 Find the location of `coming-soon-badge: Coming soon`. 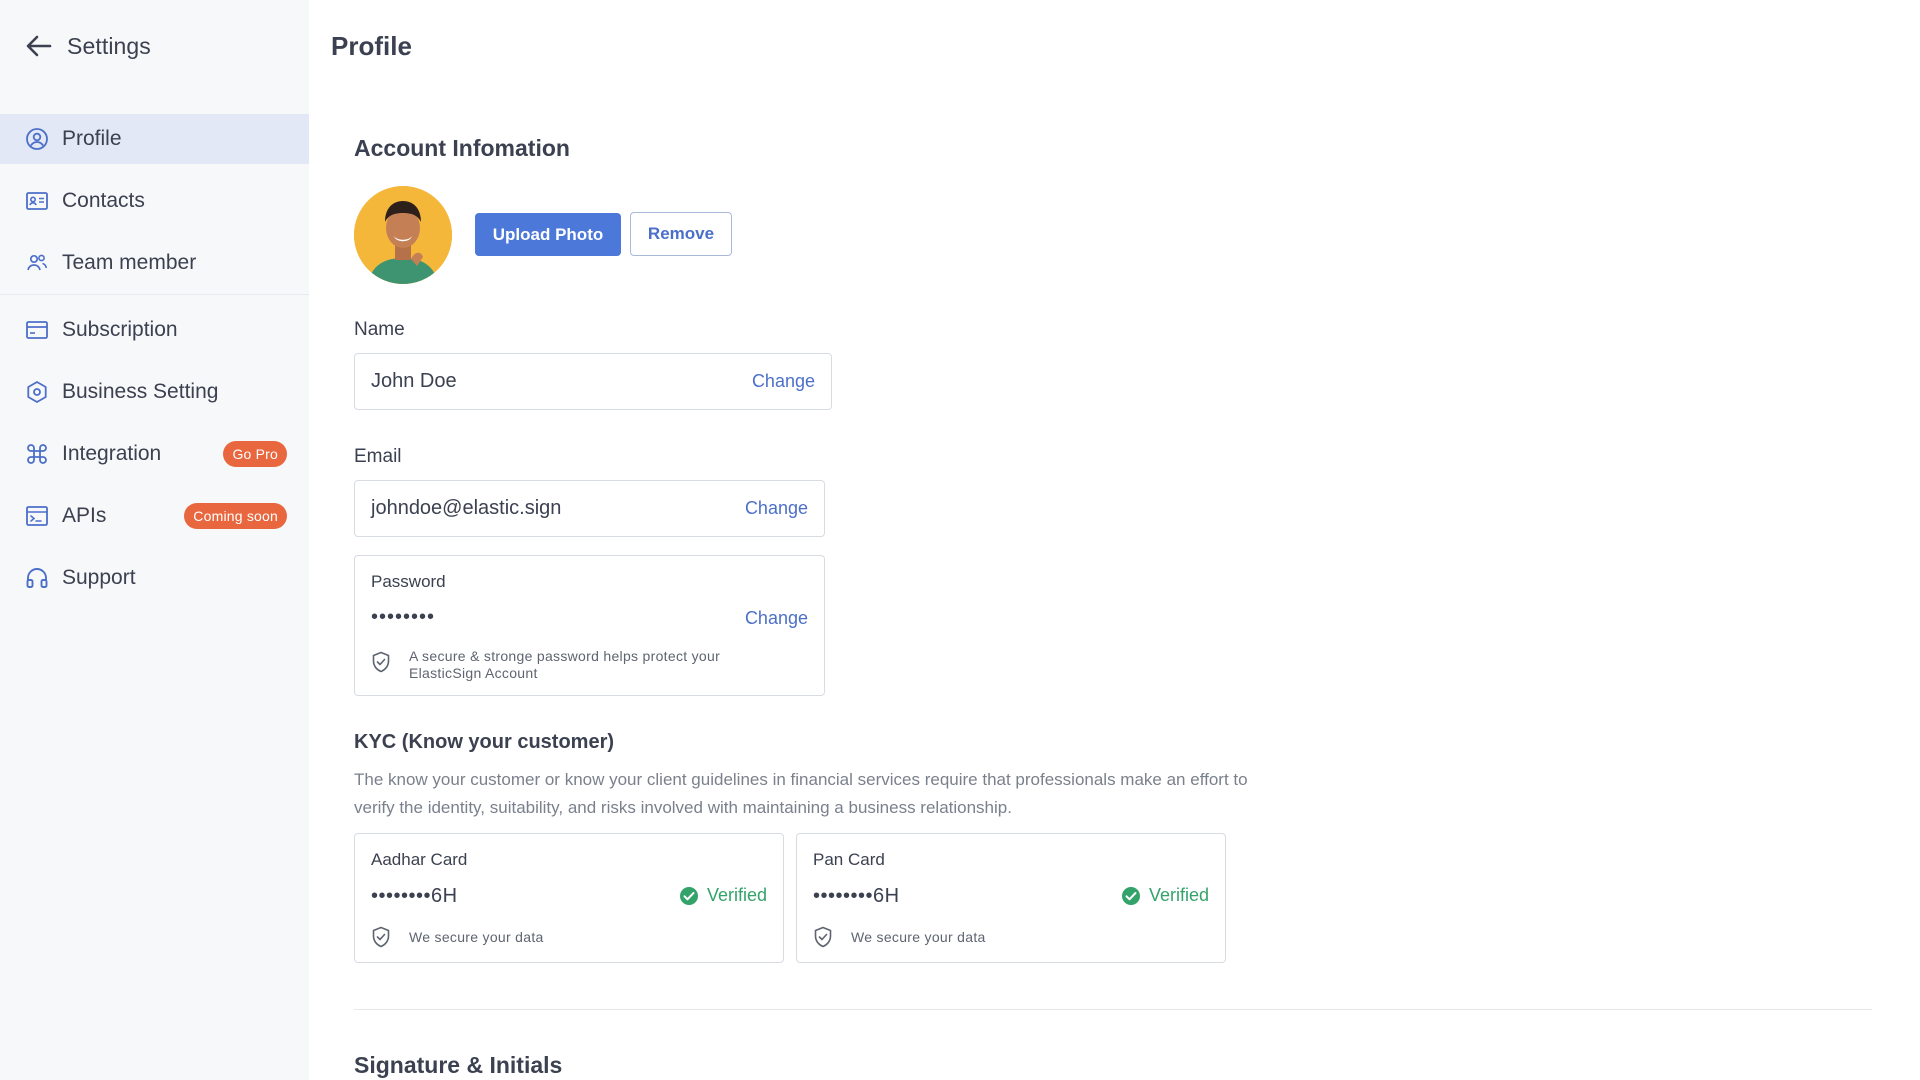

coming-soon-badge: Coming soon is located at coordinates (235, 516).